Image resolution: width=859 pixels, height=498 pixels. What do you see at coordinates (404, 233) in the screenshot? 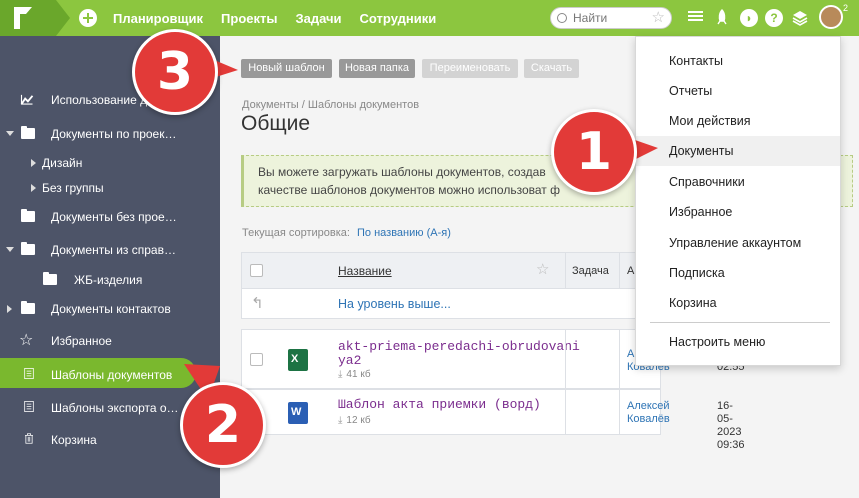
I see `sort-value-link: По названию (А-я)` at bounding box center [404, 233].